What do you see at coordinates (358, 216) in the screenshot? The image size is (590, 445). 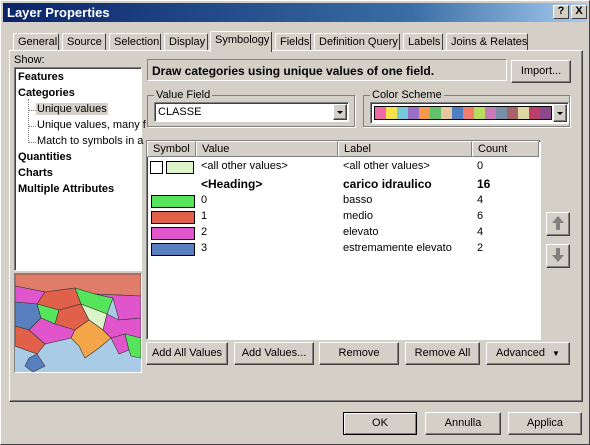 I see `row-label: medio` at bounding box center [358, 216].